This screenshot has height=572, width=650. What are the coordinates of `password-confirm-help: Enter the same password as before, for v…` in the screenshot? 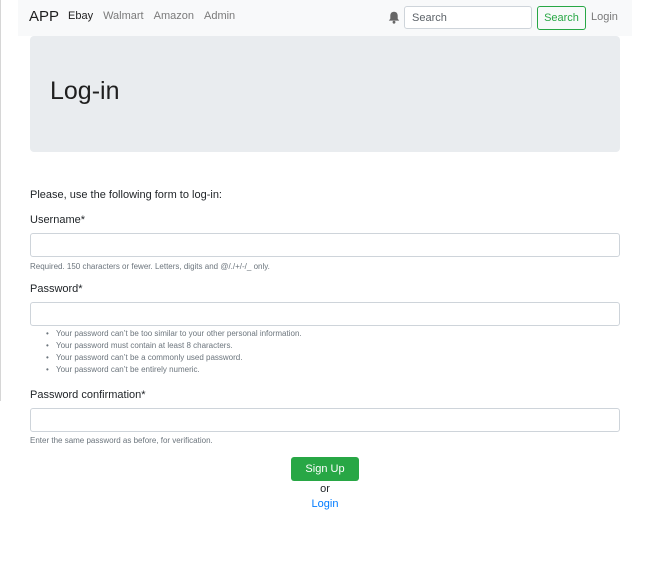 It's located at (121, 440).